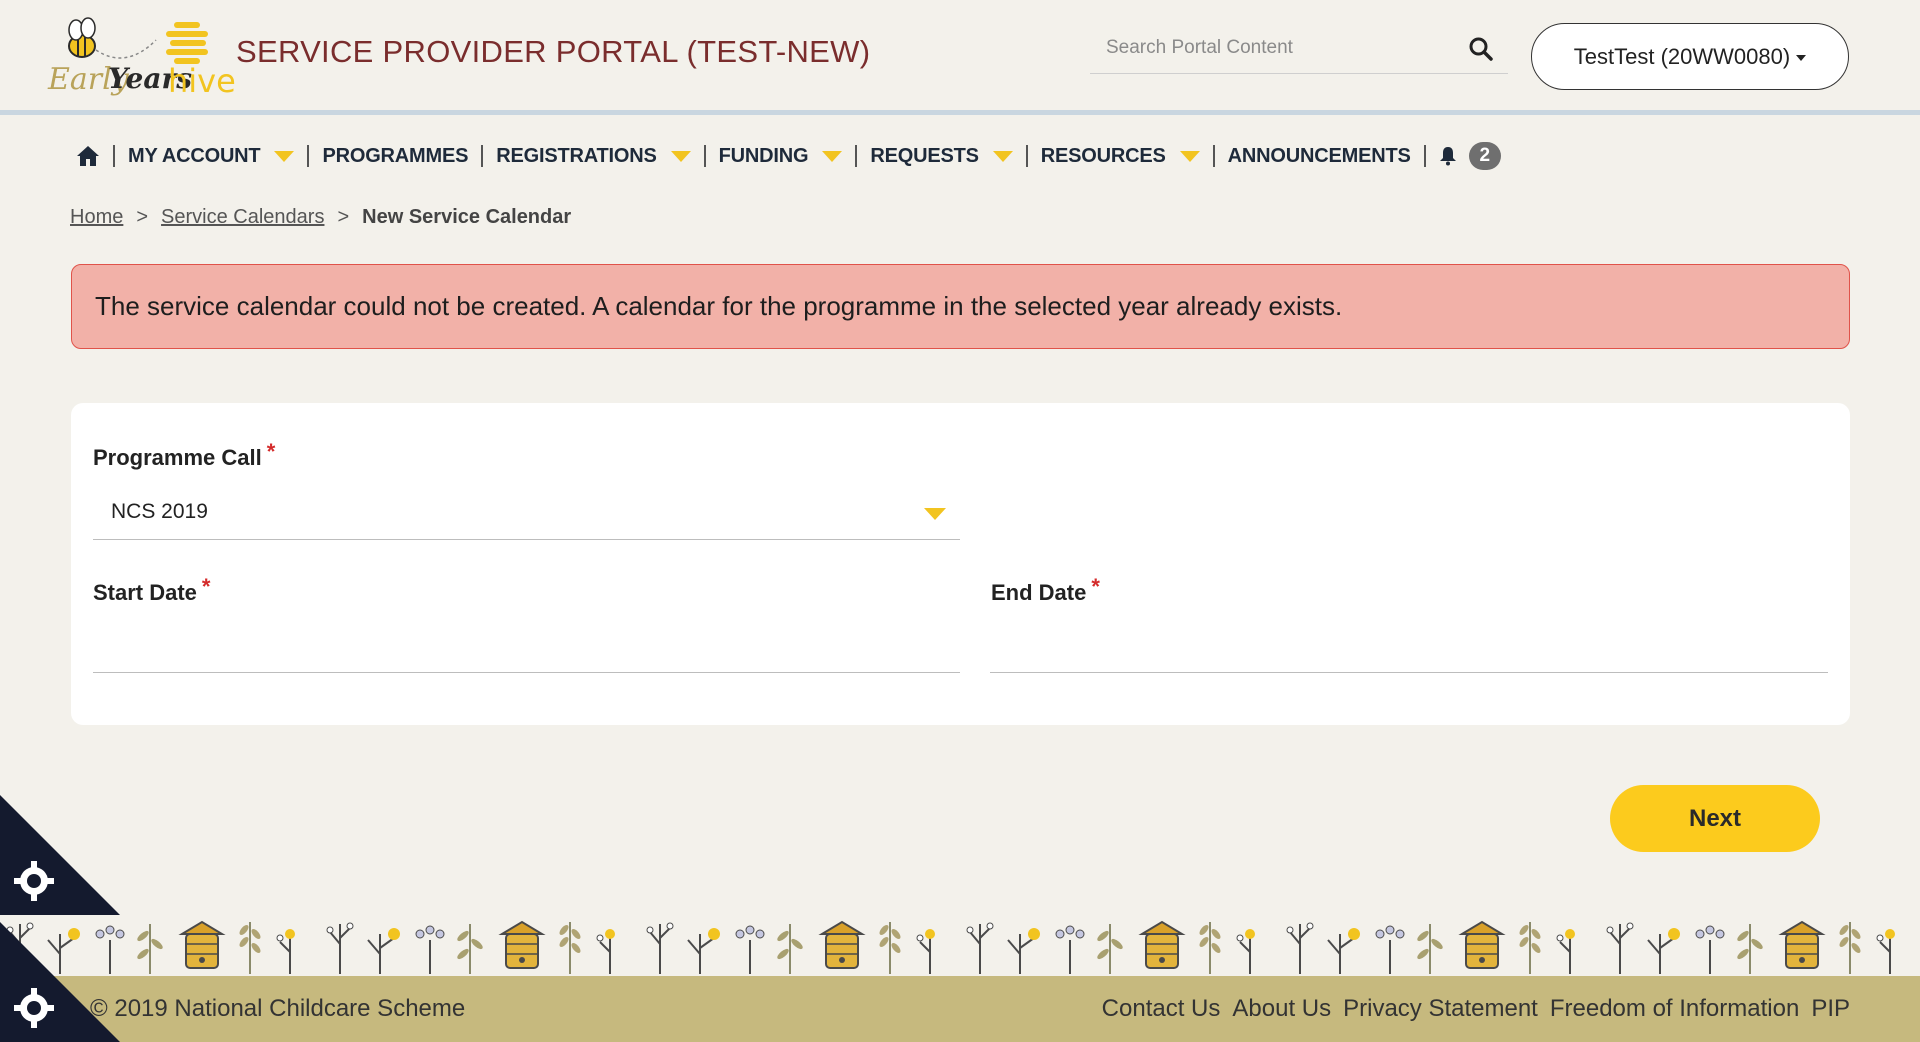 This screenshot has height=1042, width=1920. What do you see at coordinates (526, 514) in the screenshot?
I see `programme-call-select: NCS 2019` at bounding box center [526, 514].